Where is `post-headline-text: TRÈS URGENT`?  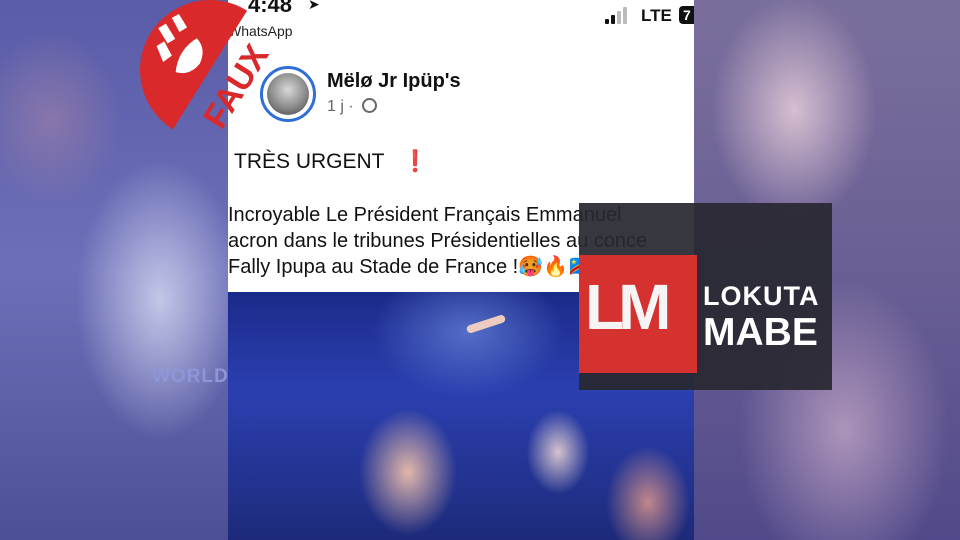 post-headline-text: TRÈS URGENT is located at coordinates (309, 161).